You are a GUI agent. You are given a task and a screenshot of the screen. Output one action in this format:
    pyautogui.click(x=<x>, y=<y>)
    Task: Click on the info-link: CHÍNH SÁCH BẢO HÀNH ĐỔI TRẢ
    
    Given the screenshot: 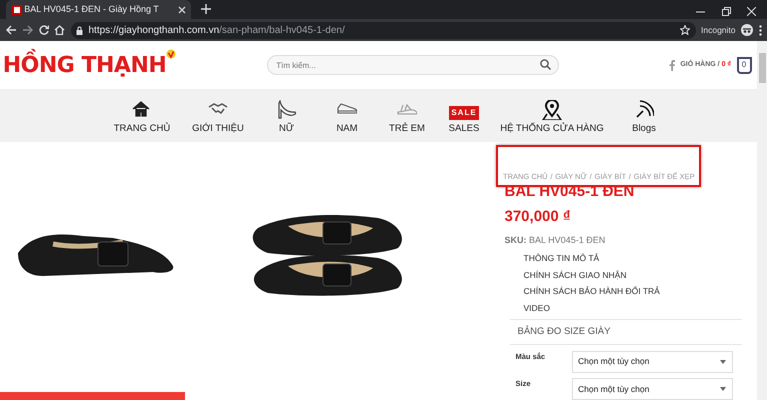 What is the action you would take?
    pyautogui.click(x=618, y=291)
    